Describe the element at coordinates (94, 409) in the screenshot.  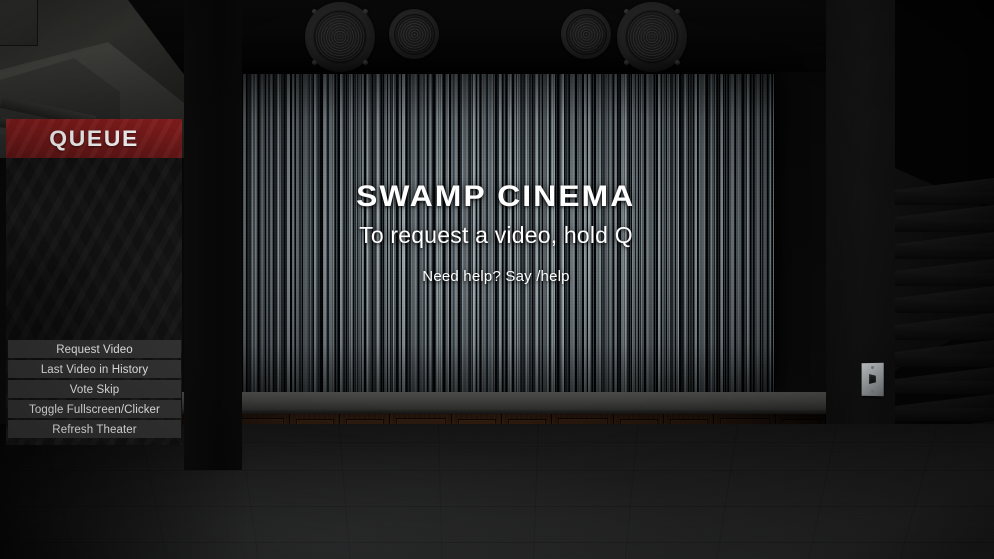
I see `toggle-fullscreen-clicker-button: Toggle Fullscreen/Clicker` at that location.